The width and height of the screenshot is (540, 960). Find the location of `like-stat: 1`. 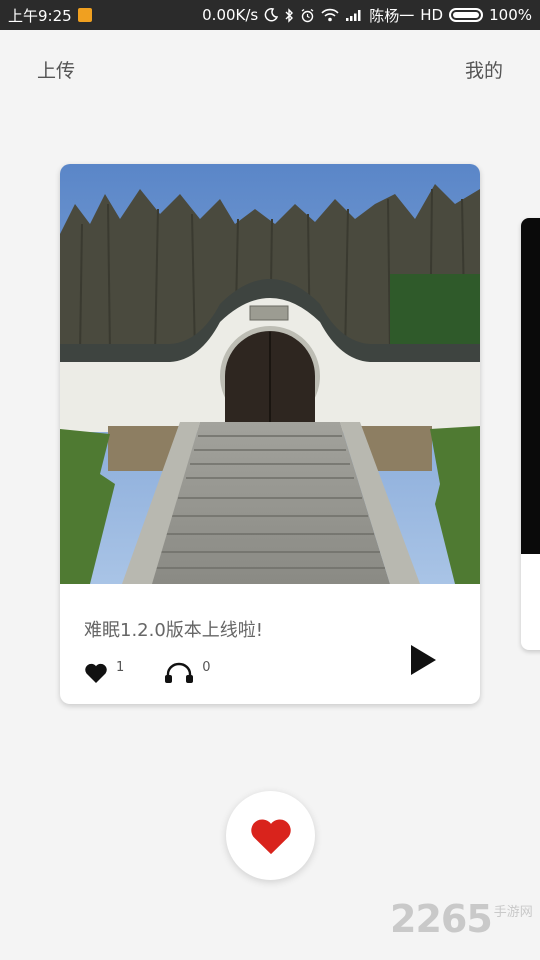

like-stat: 1 is located at coordinates (104, 672).